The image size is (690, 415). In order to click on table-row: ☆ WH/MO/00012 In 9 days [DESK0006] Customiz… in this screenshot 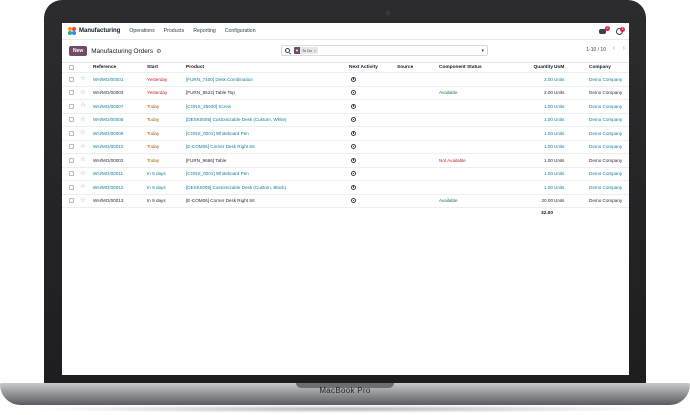, I will do `click(345, 188)`.